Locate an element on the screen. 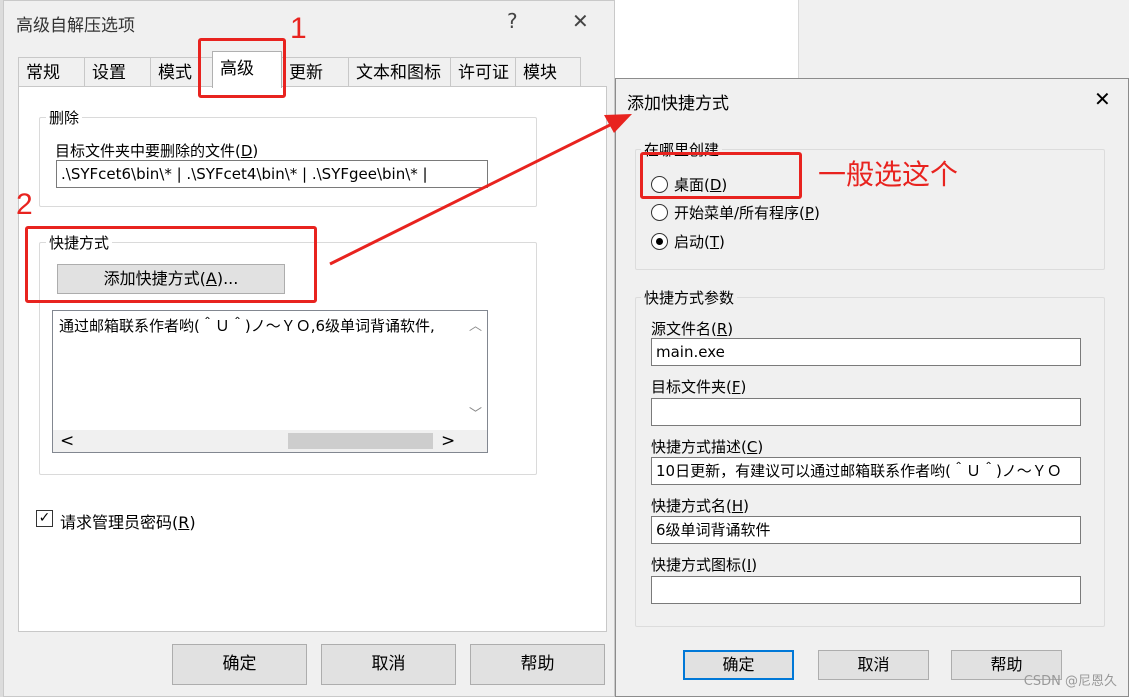 The width and height of the screenshot is (1129, 697). annotation-arrow is located at coordinates (480, 190).